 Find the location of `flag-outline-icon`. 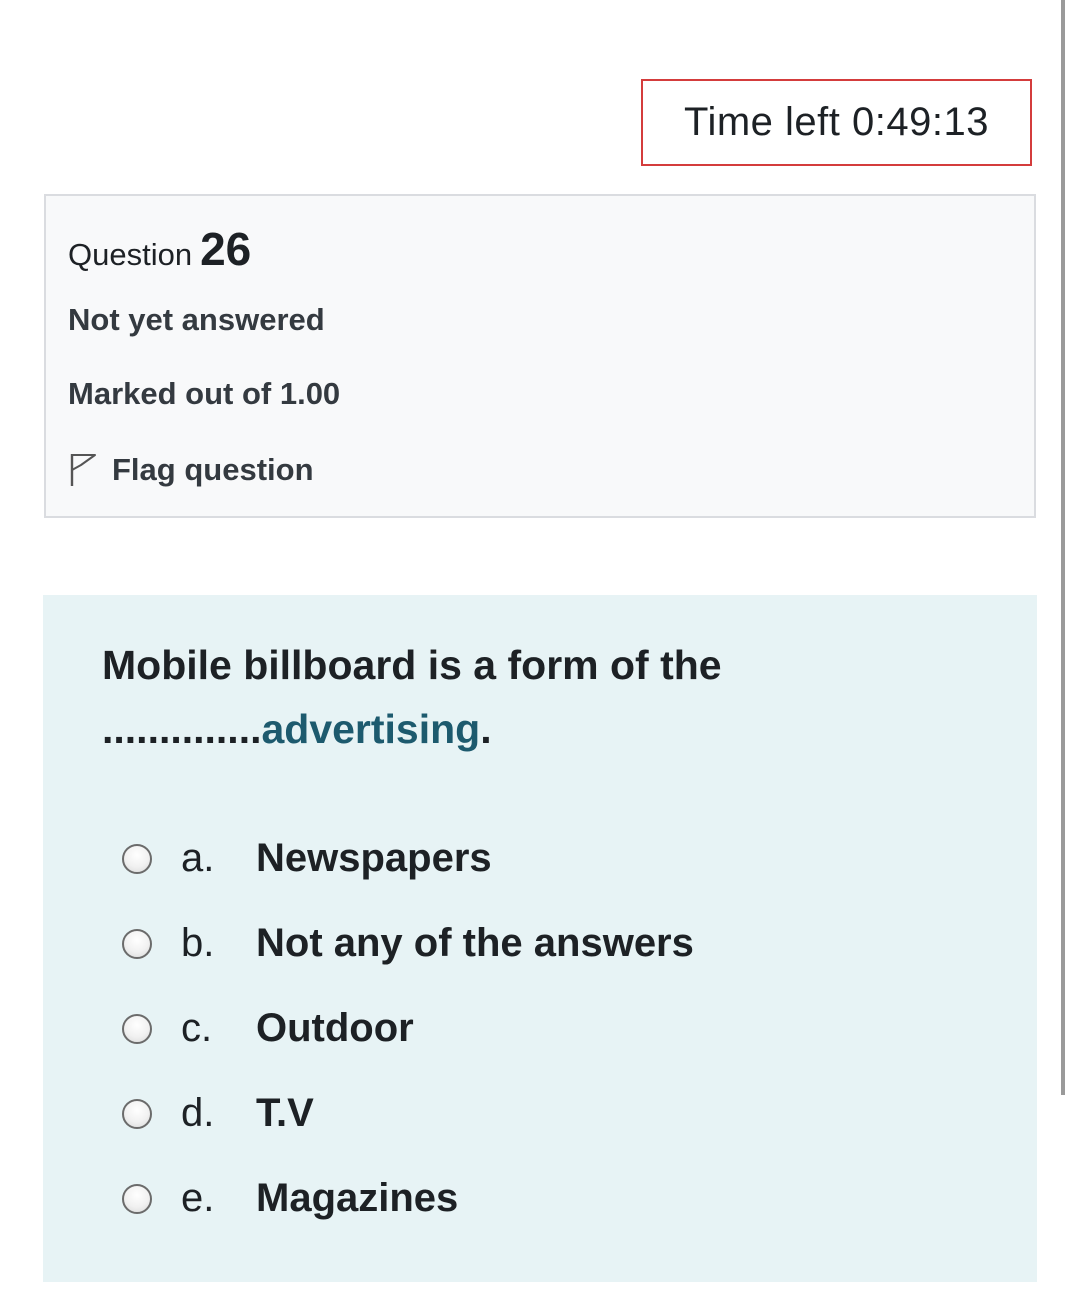

flag-outline-icon is located at coordinates (83, 470).